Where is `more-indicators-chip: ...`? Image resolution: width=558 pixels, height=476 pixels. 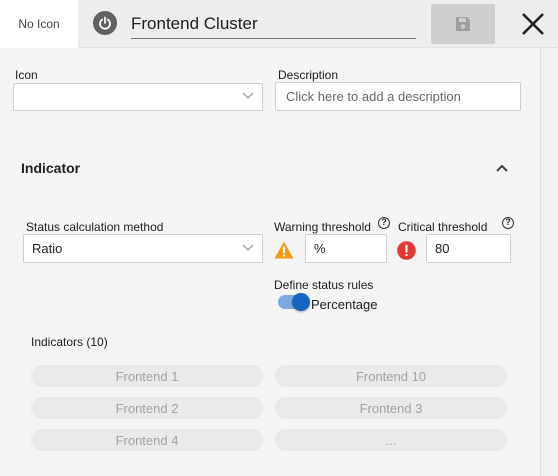 more-indicators-chip: ... is located at coordinates (391, 440).